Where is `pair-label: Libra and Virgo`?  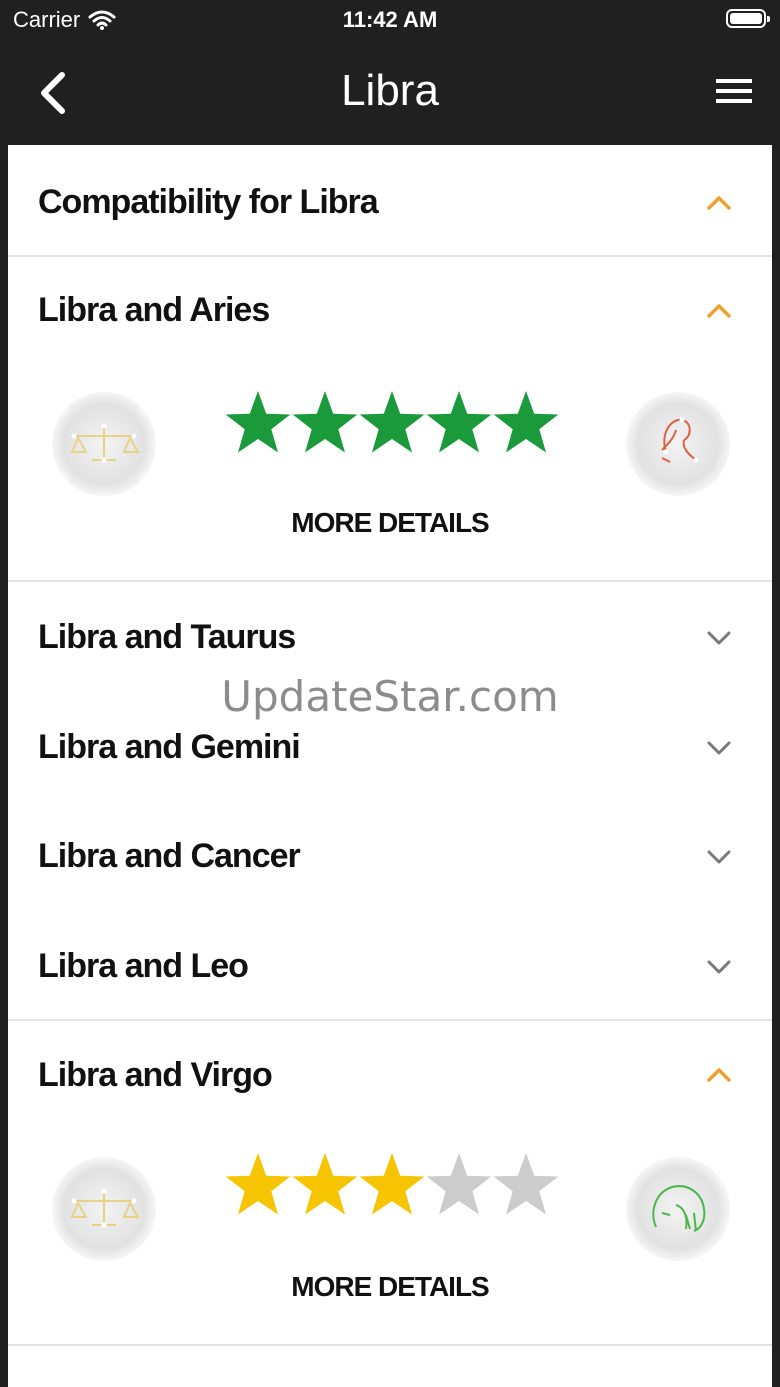
pair-label: Libra and Virgo is located at coordinates (155, 1075).